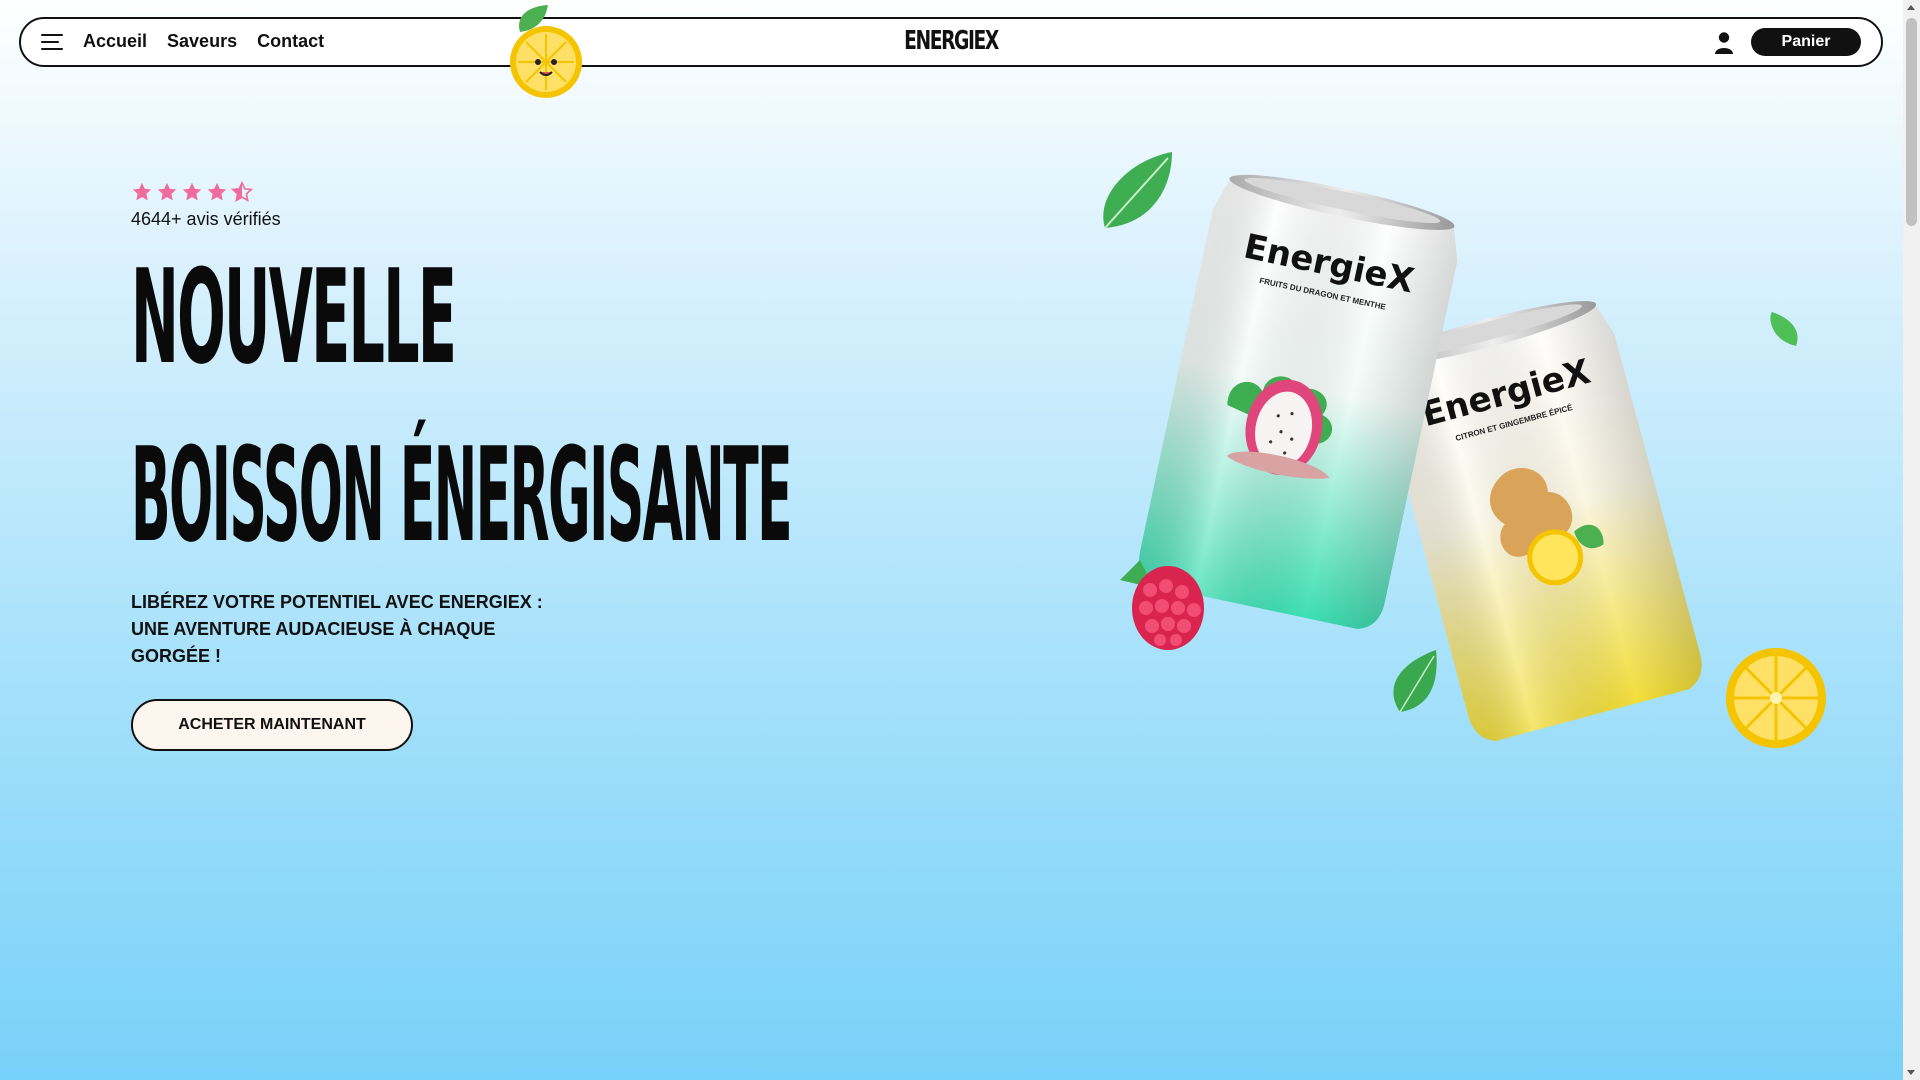  I want to click on menu-icon, so click(53, 43).